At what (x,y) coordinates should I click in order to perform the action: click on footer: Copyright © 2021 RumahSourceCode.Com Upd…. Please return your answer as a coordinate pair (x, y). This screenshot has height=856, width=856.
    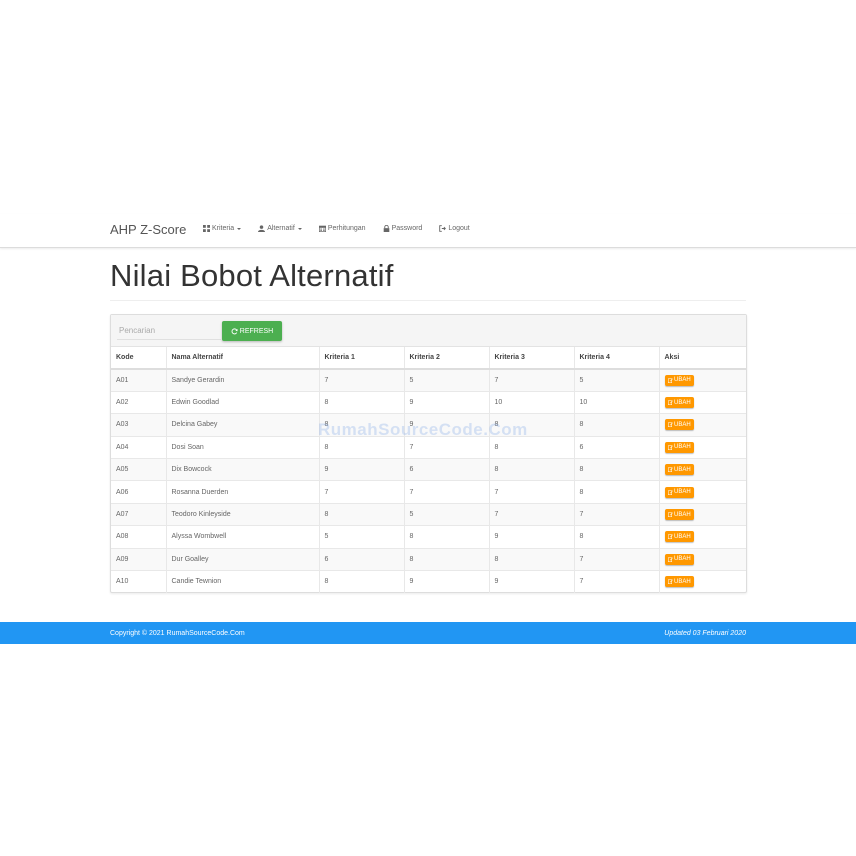
    Looking at the image, I should click on (428, 633).